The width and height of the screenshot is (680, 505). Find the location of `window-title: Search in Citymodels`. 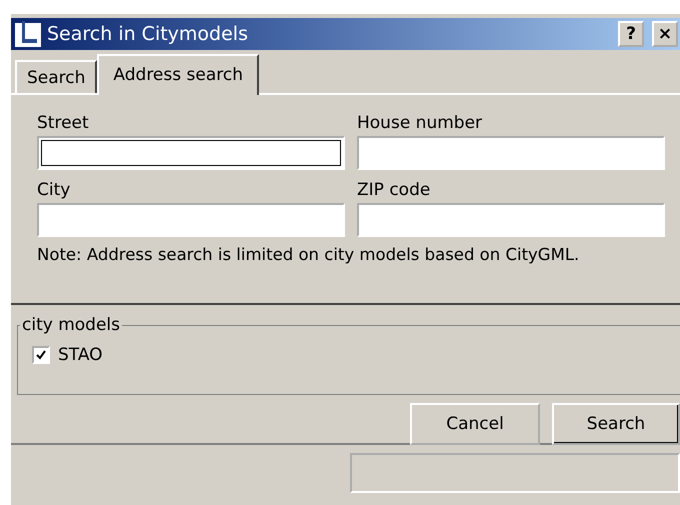

window-title: Search in Citymodels is located at coordinates (148, 34).